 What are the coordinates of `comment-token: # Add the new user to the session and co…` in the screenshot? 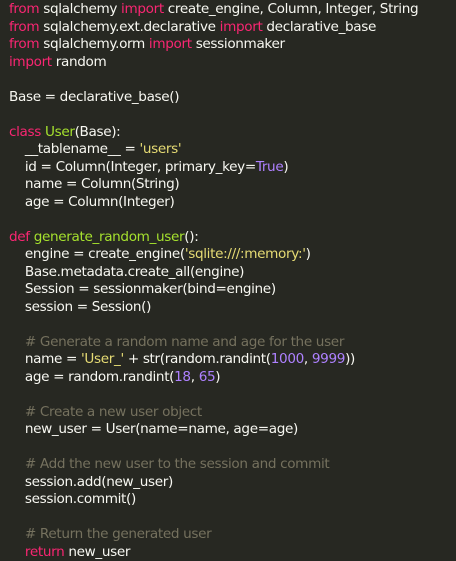 It's located at (169, 464).